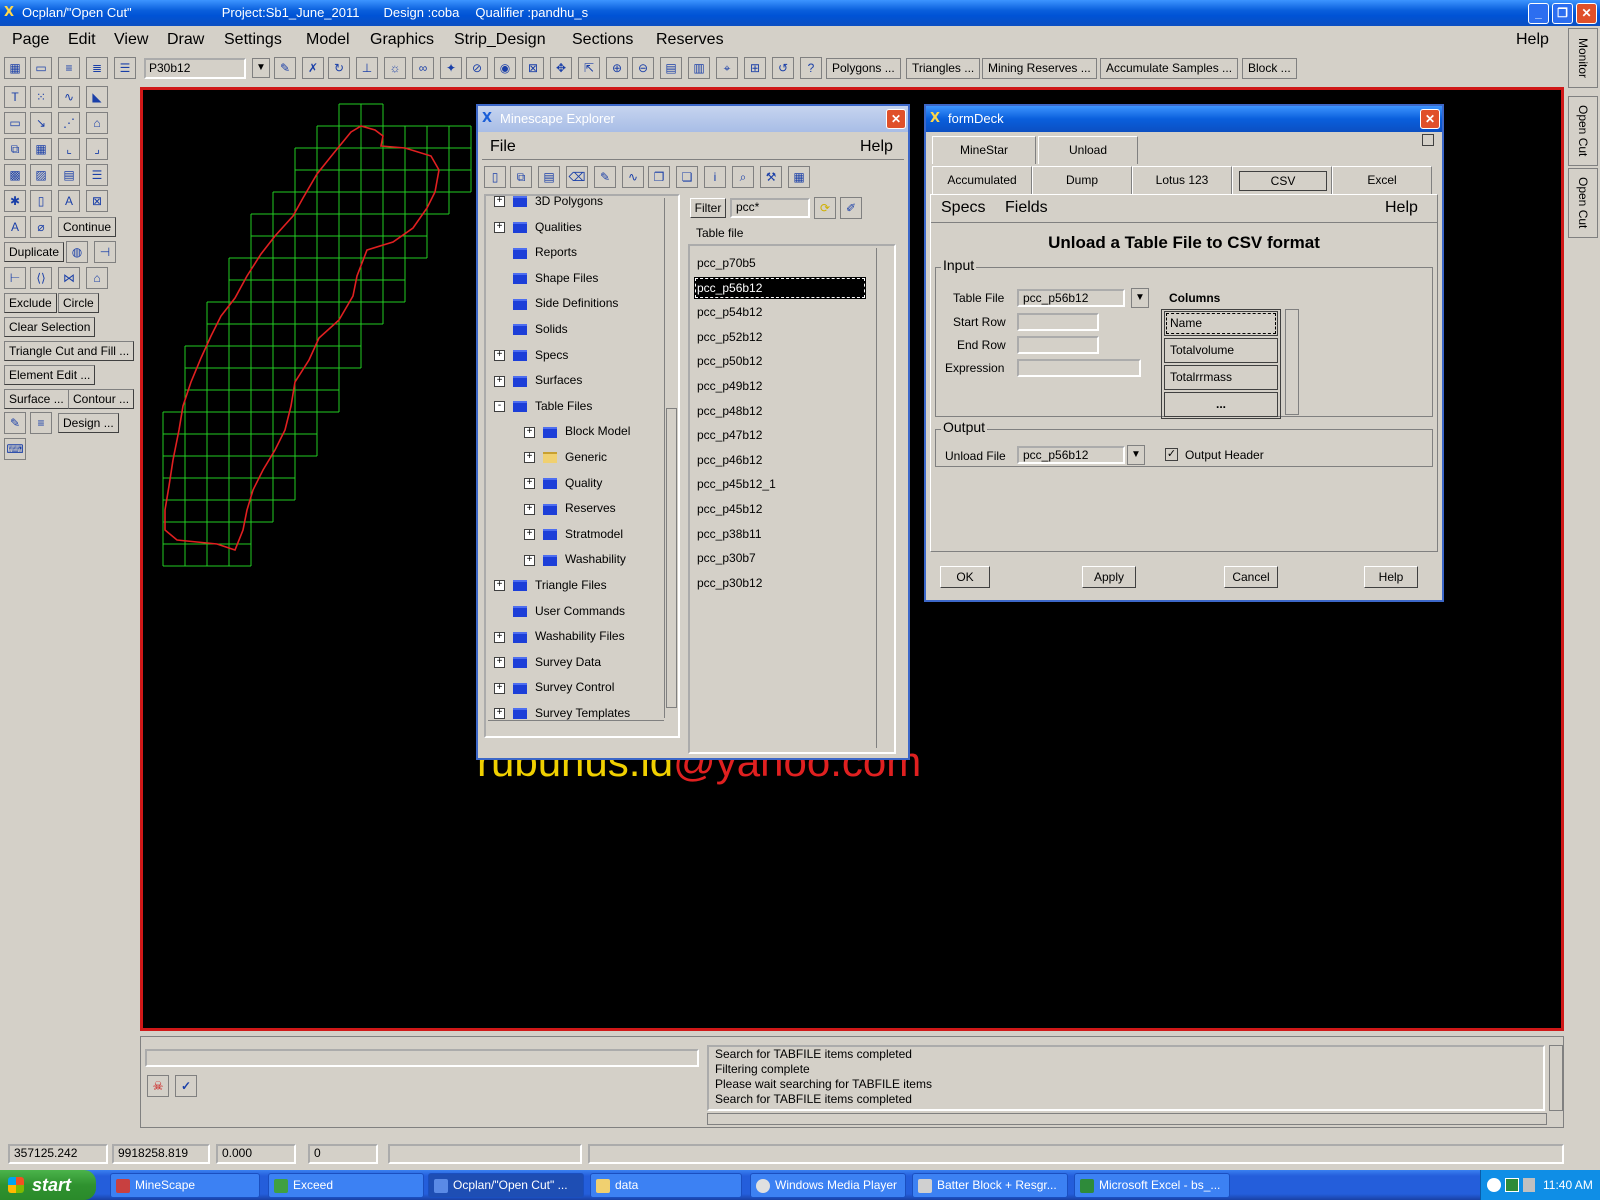 This screenshot has width=1600, height=1200. I want to click on tree-vertical-scrollbar, so click(671, 458).